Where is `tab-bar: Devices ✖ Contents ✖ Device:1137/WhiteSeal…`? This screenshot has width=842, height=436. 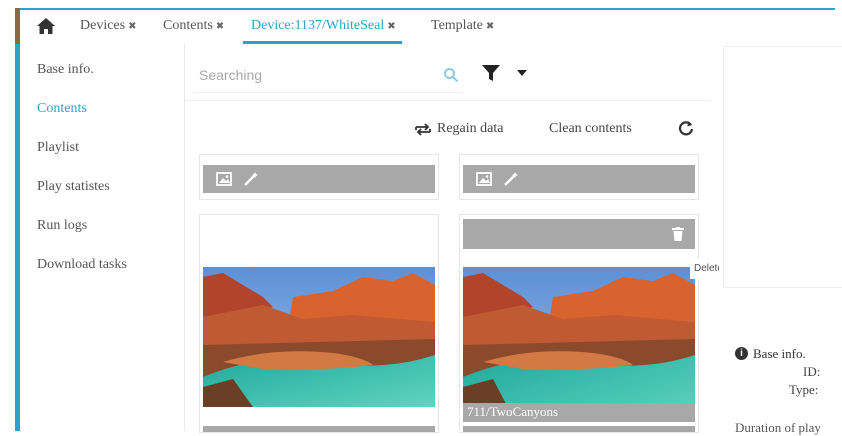
tab-bar: Devices ✖ Contents ✖ Device:1137/WhiteSeal… is located at coordinates (431, 26).